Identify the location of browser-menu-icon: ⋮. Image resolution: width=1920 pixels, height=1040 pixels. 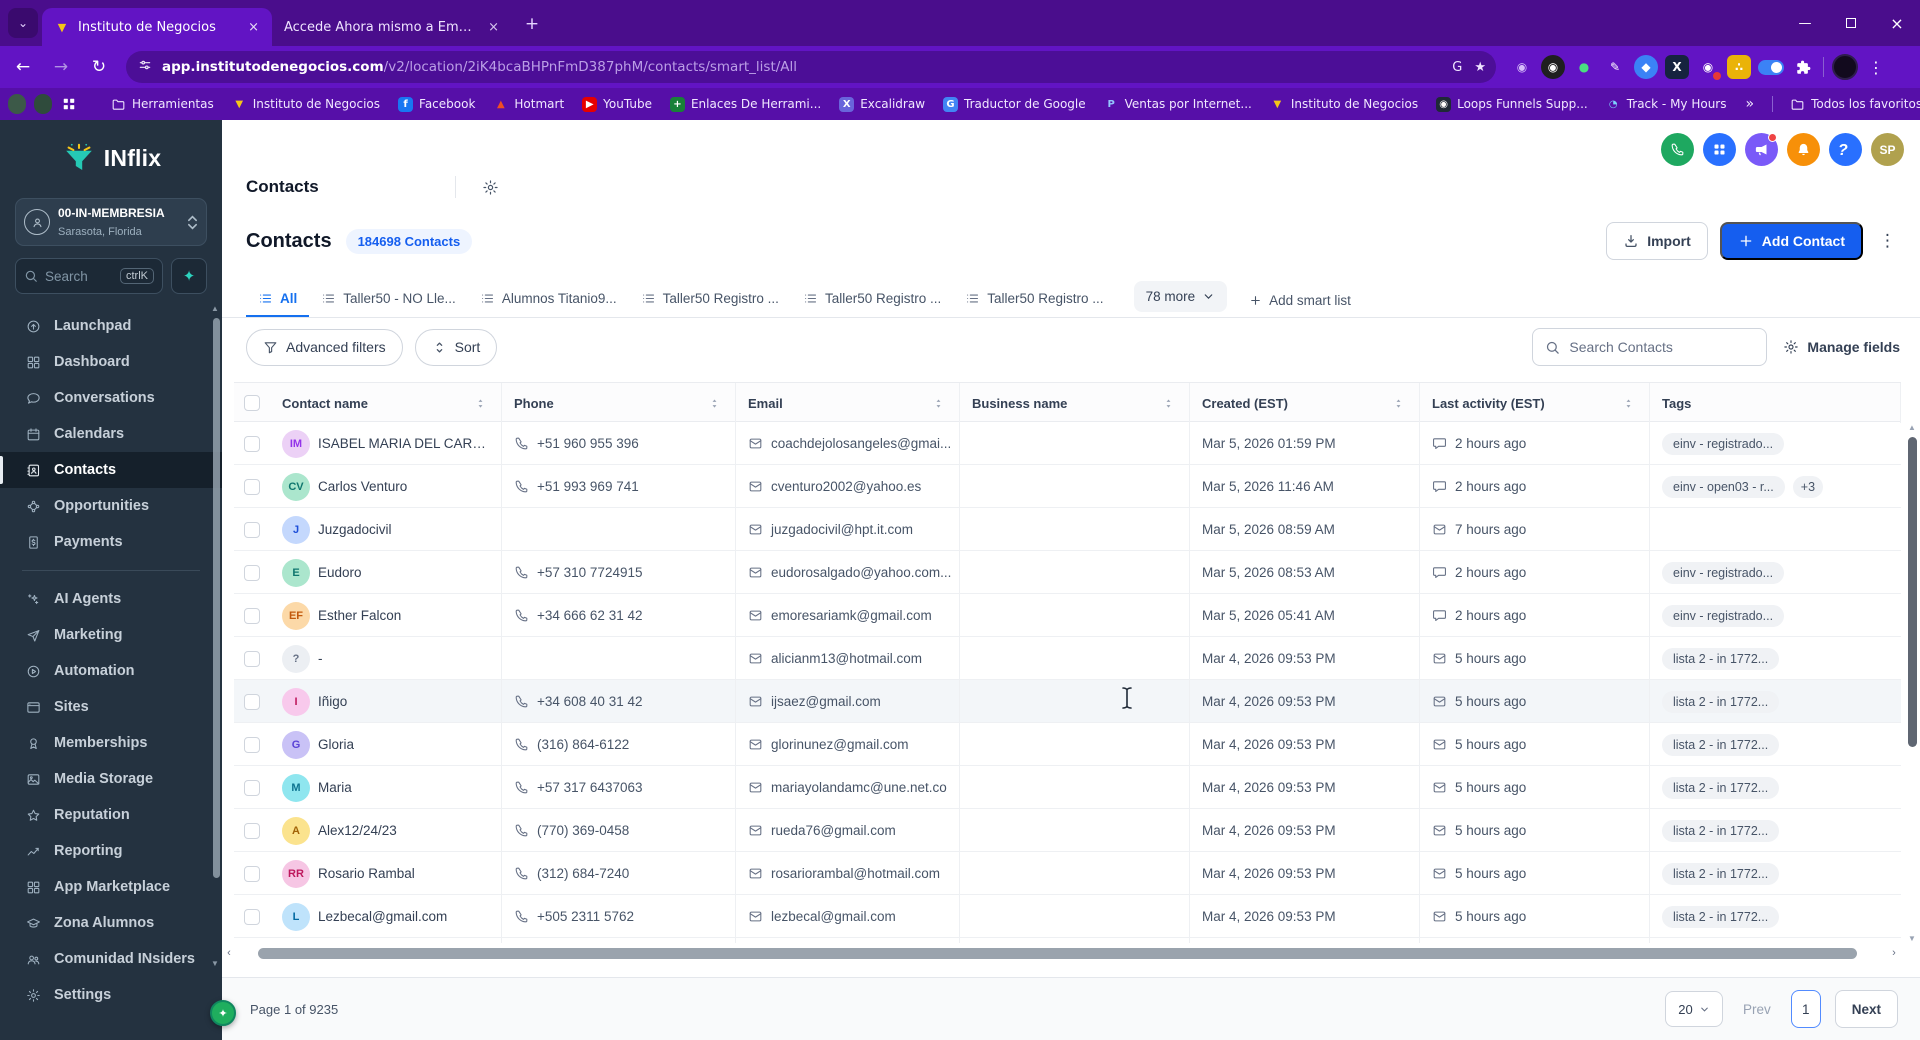
(1878, 67).